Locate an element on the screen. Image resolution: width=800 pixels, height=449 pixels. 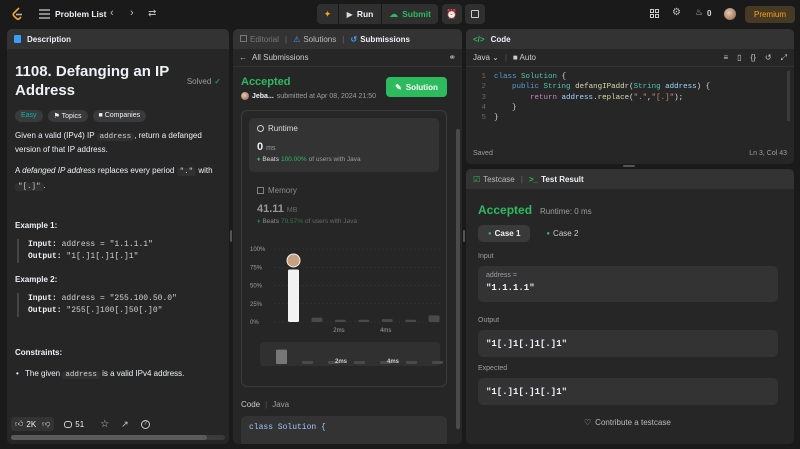
cloud-upload-icon: ☁ is located at coordinates (394, 13).